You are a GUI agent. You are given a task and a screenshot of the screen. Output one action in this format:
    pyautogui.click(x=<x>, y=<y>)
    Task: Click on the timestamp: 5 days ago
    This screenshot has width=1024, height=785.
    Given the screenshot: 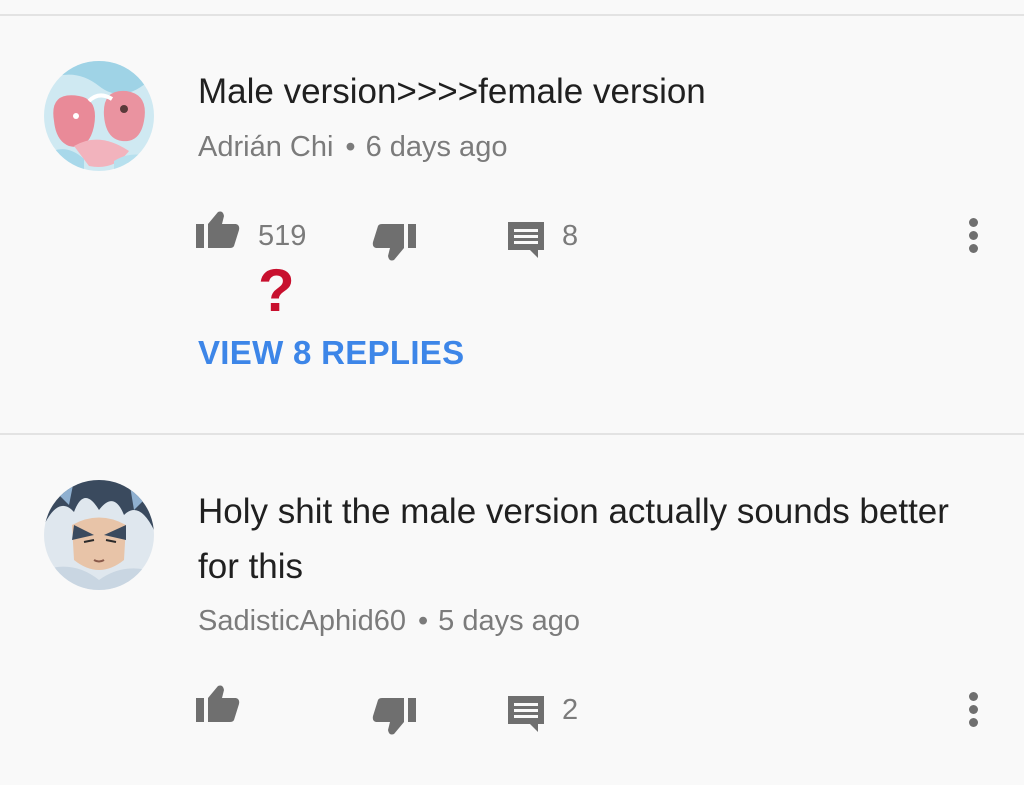 What is the action you would take?
    pyautogui.click(x=509, y=621)
    